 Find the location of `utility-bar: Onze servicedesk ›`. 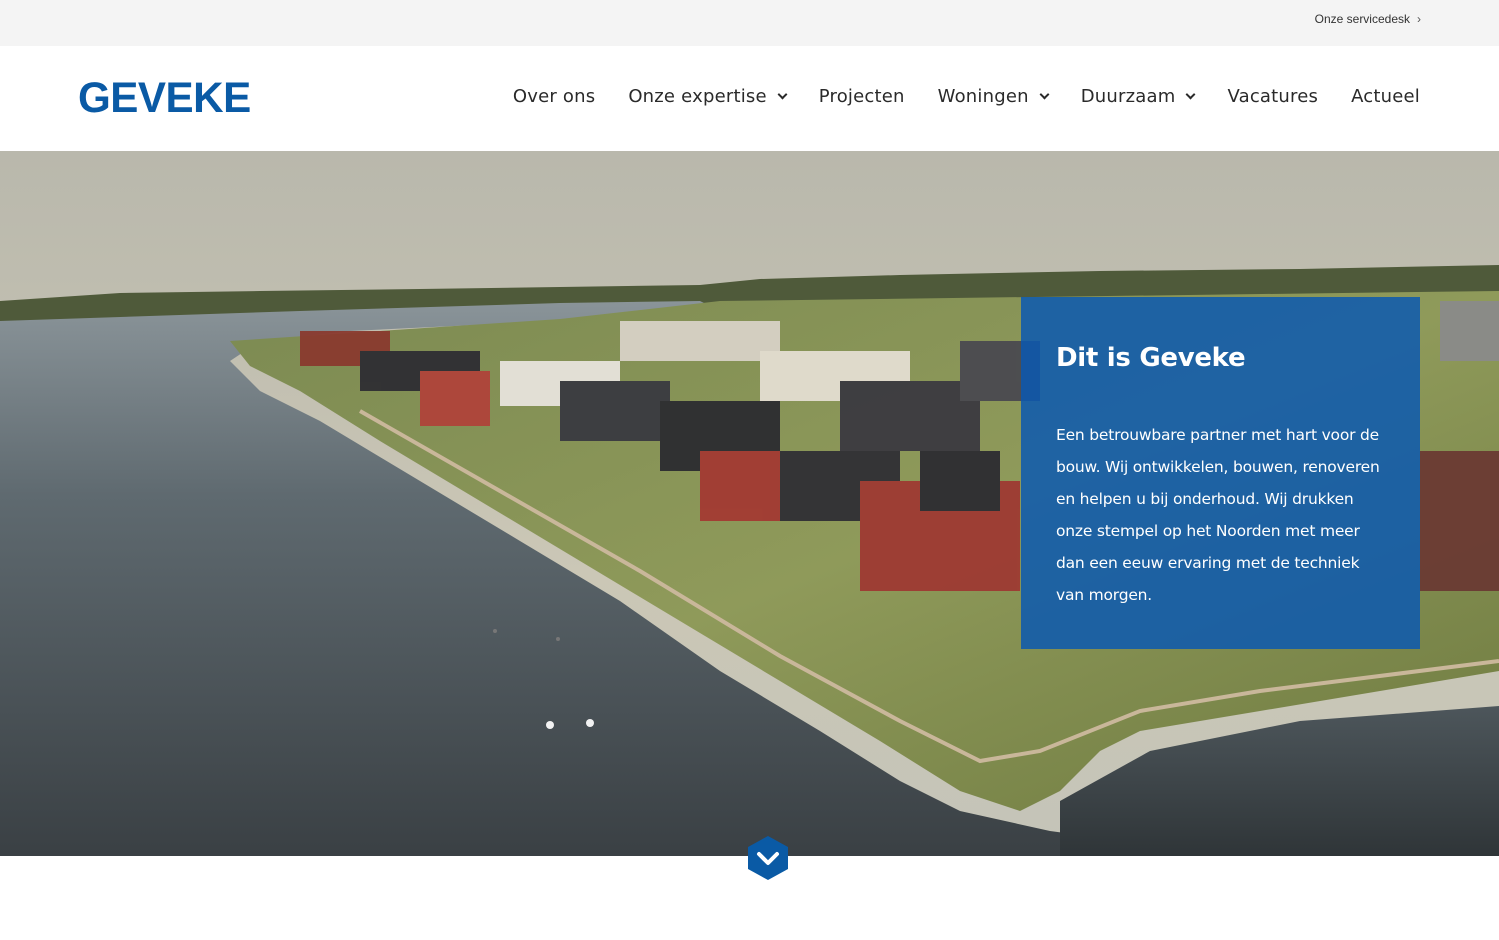

utility-bar: Onze servicedesk › is located at coordinates (749, 23).